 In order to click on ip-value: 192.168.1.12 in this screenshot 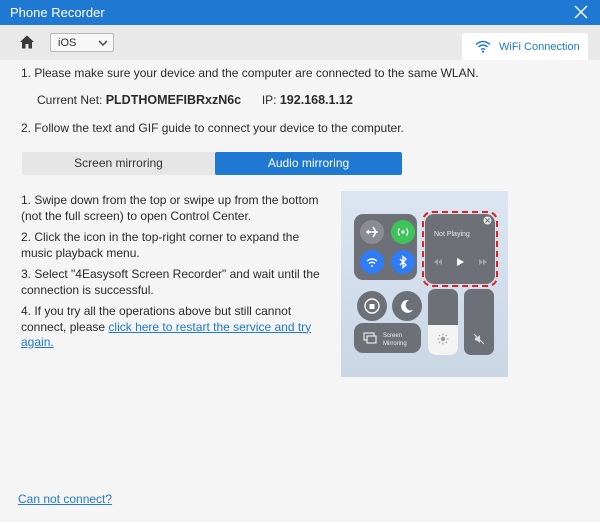, I will do `click(316, 100)`.